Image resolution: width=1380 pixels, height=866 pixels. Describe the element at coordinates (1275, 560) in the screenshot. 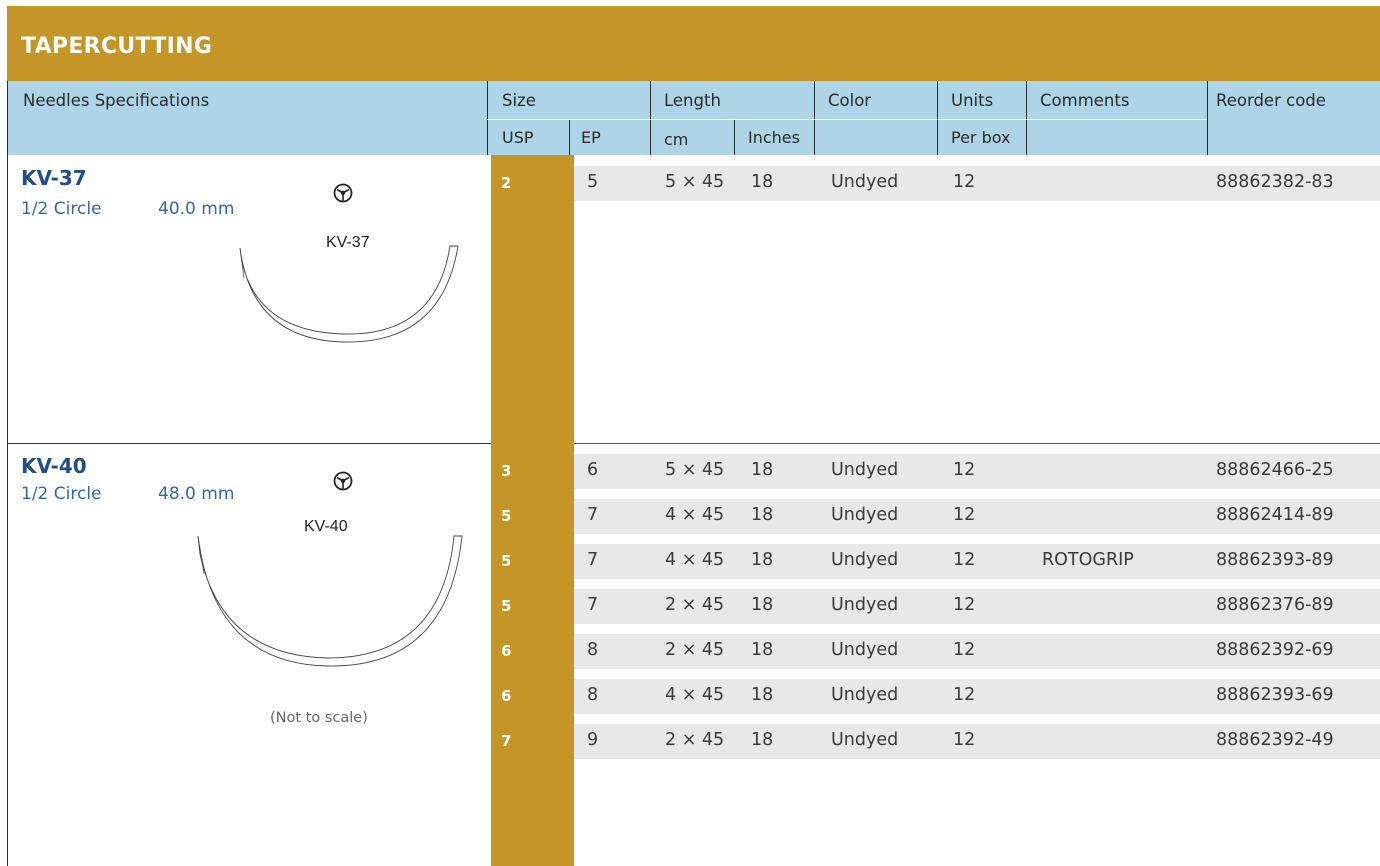

I see `reorder-code-value: 88862393-89` at that location.